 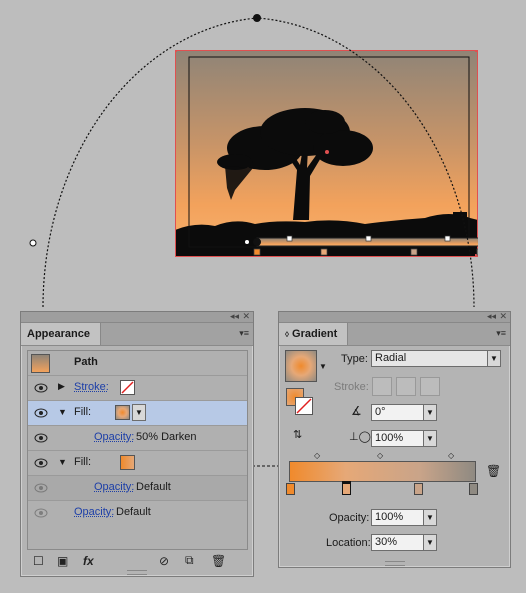 What do you see at coordinates (127, 462) in the screenshot?
I see `fill-swatch-linear` at bounding box center [127, 462].